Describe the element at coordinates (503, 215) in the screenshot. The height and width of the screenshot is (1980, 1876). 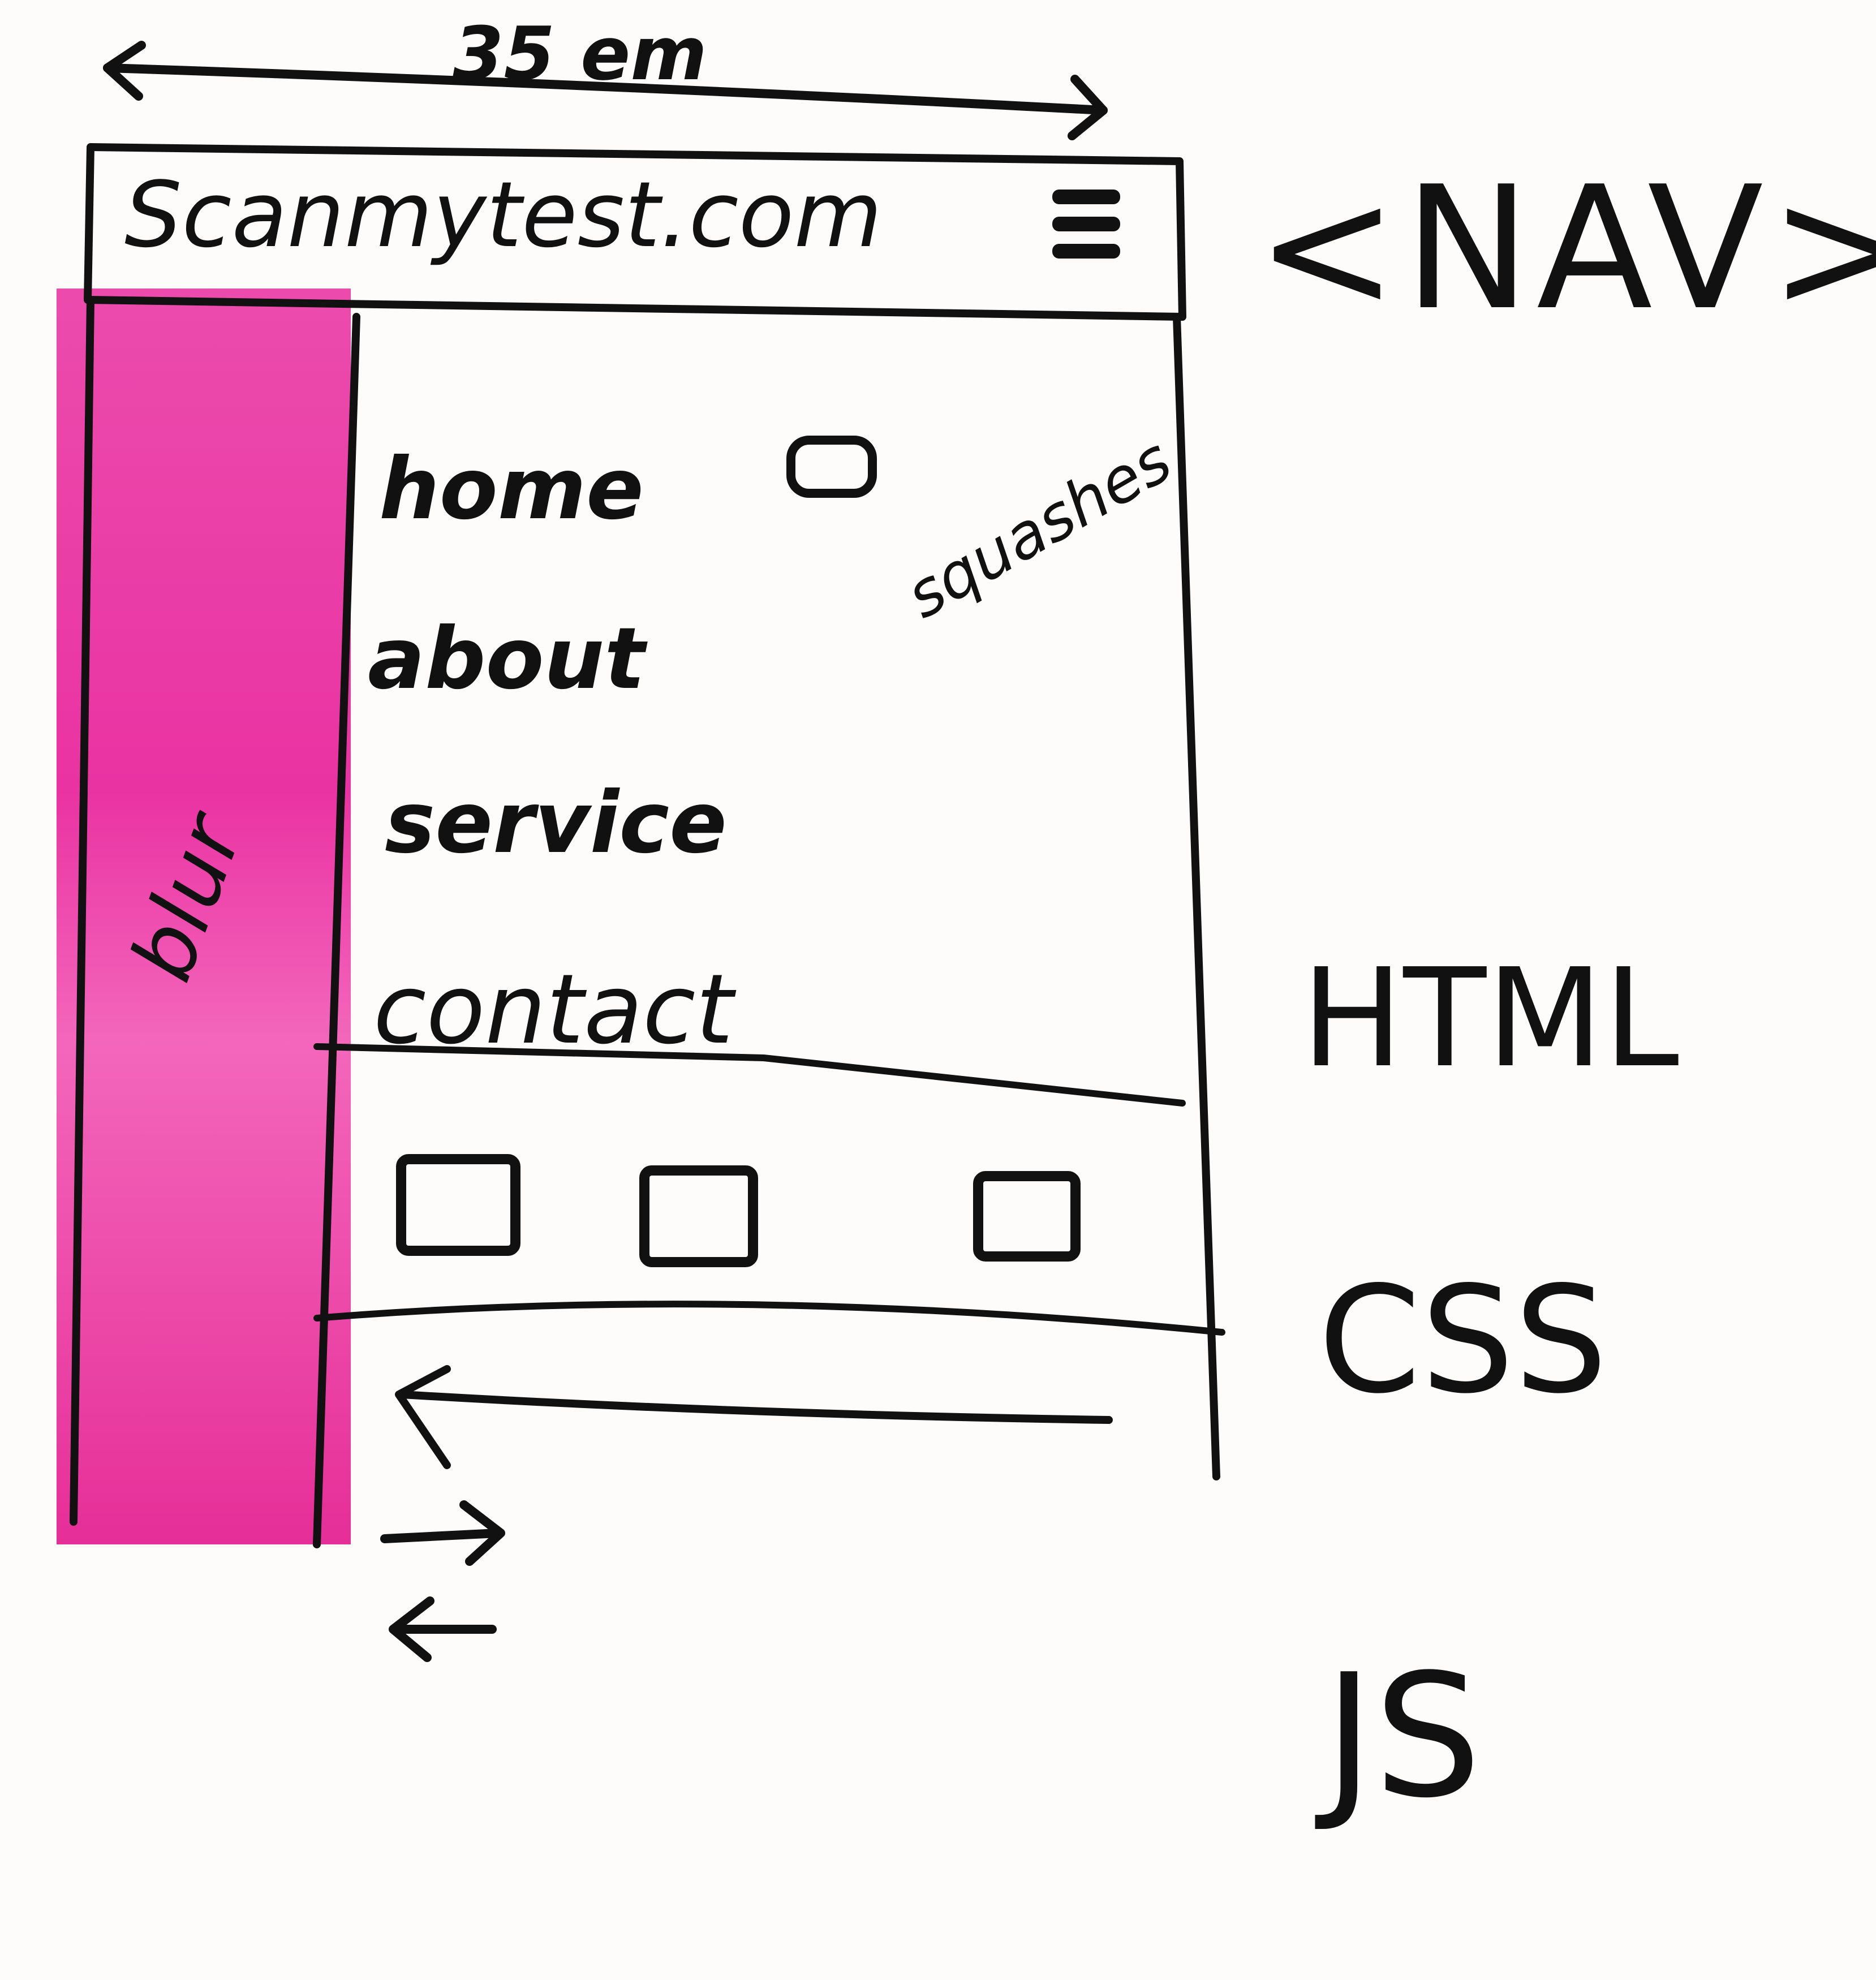
I see `site-logo: Scanmytest.com` at that location.